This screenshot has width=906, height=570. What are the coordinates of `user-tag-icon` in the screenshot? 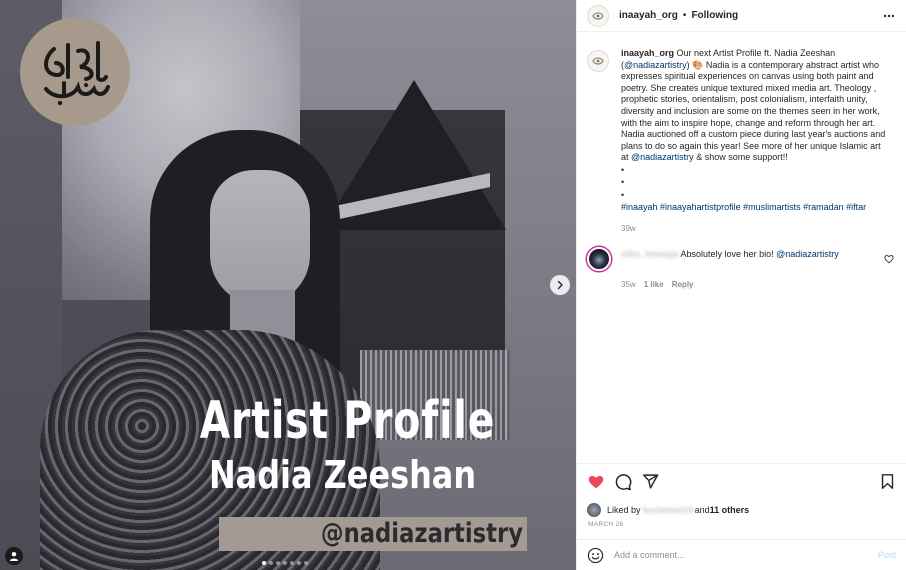 It's located at (14, 556).